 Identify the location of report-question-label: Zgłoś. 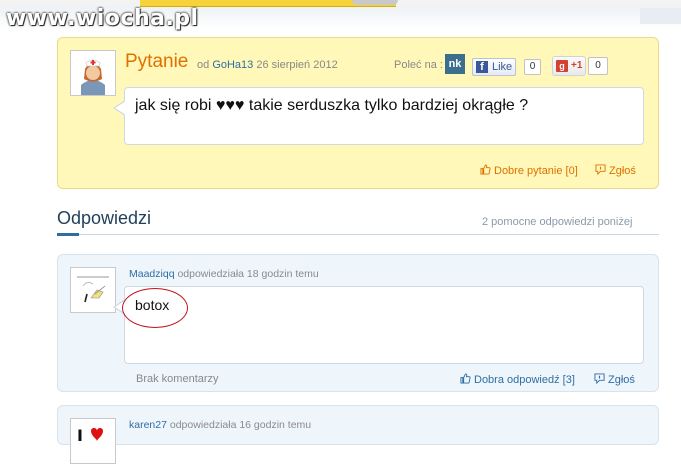
(622, 171).